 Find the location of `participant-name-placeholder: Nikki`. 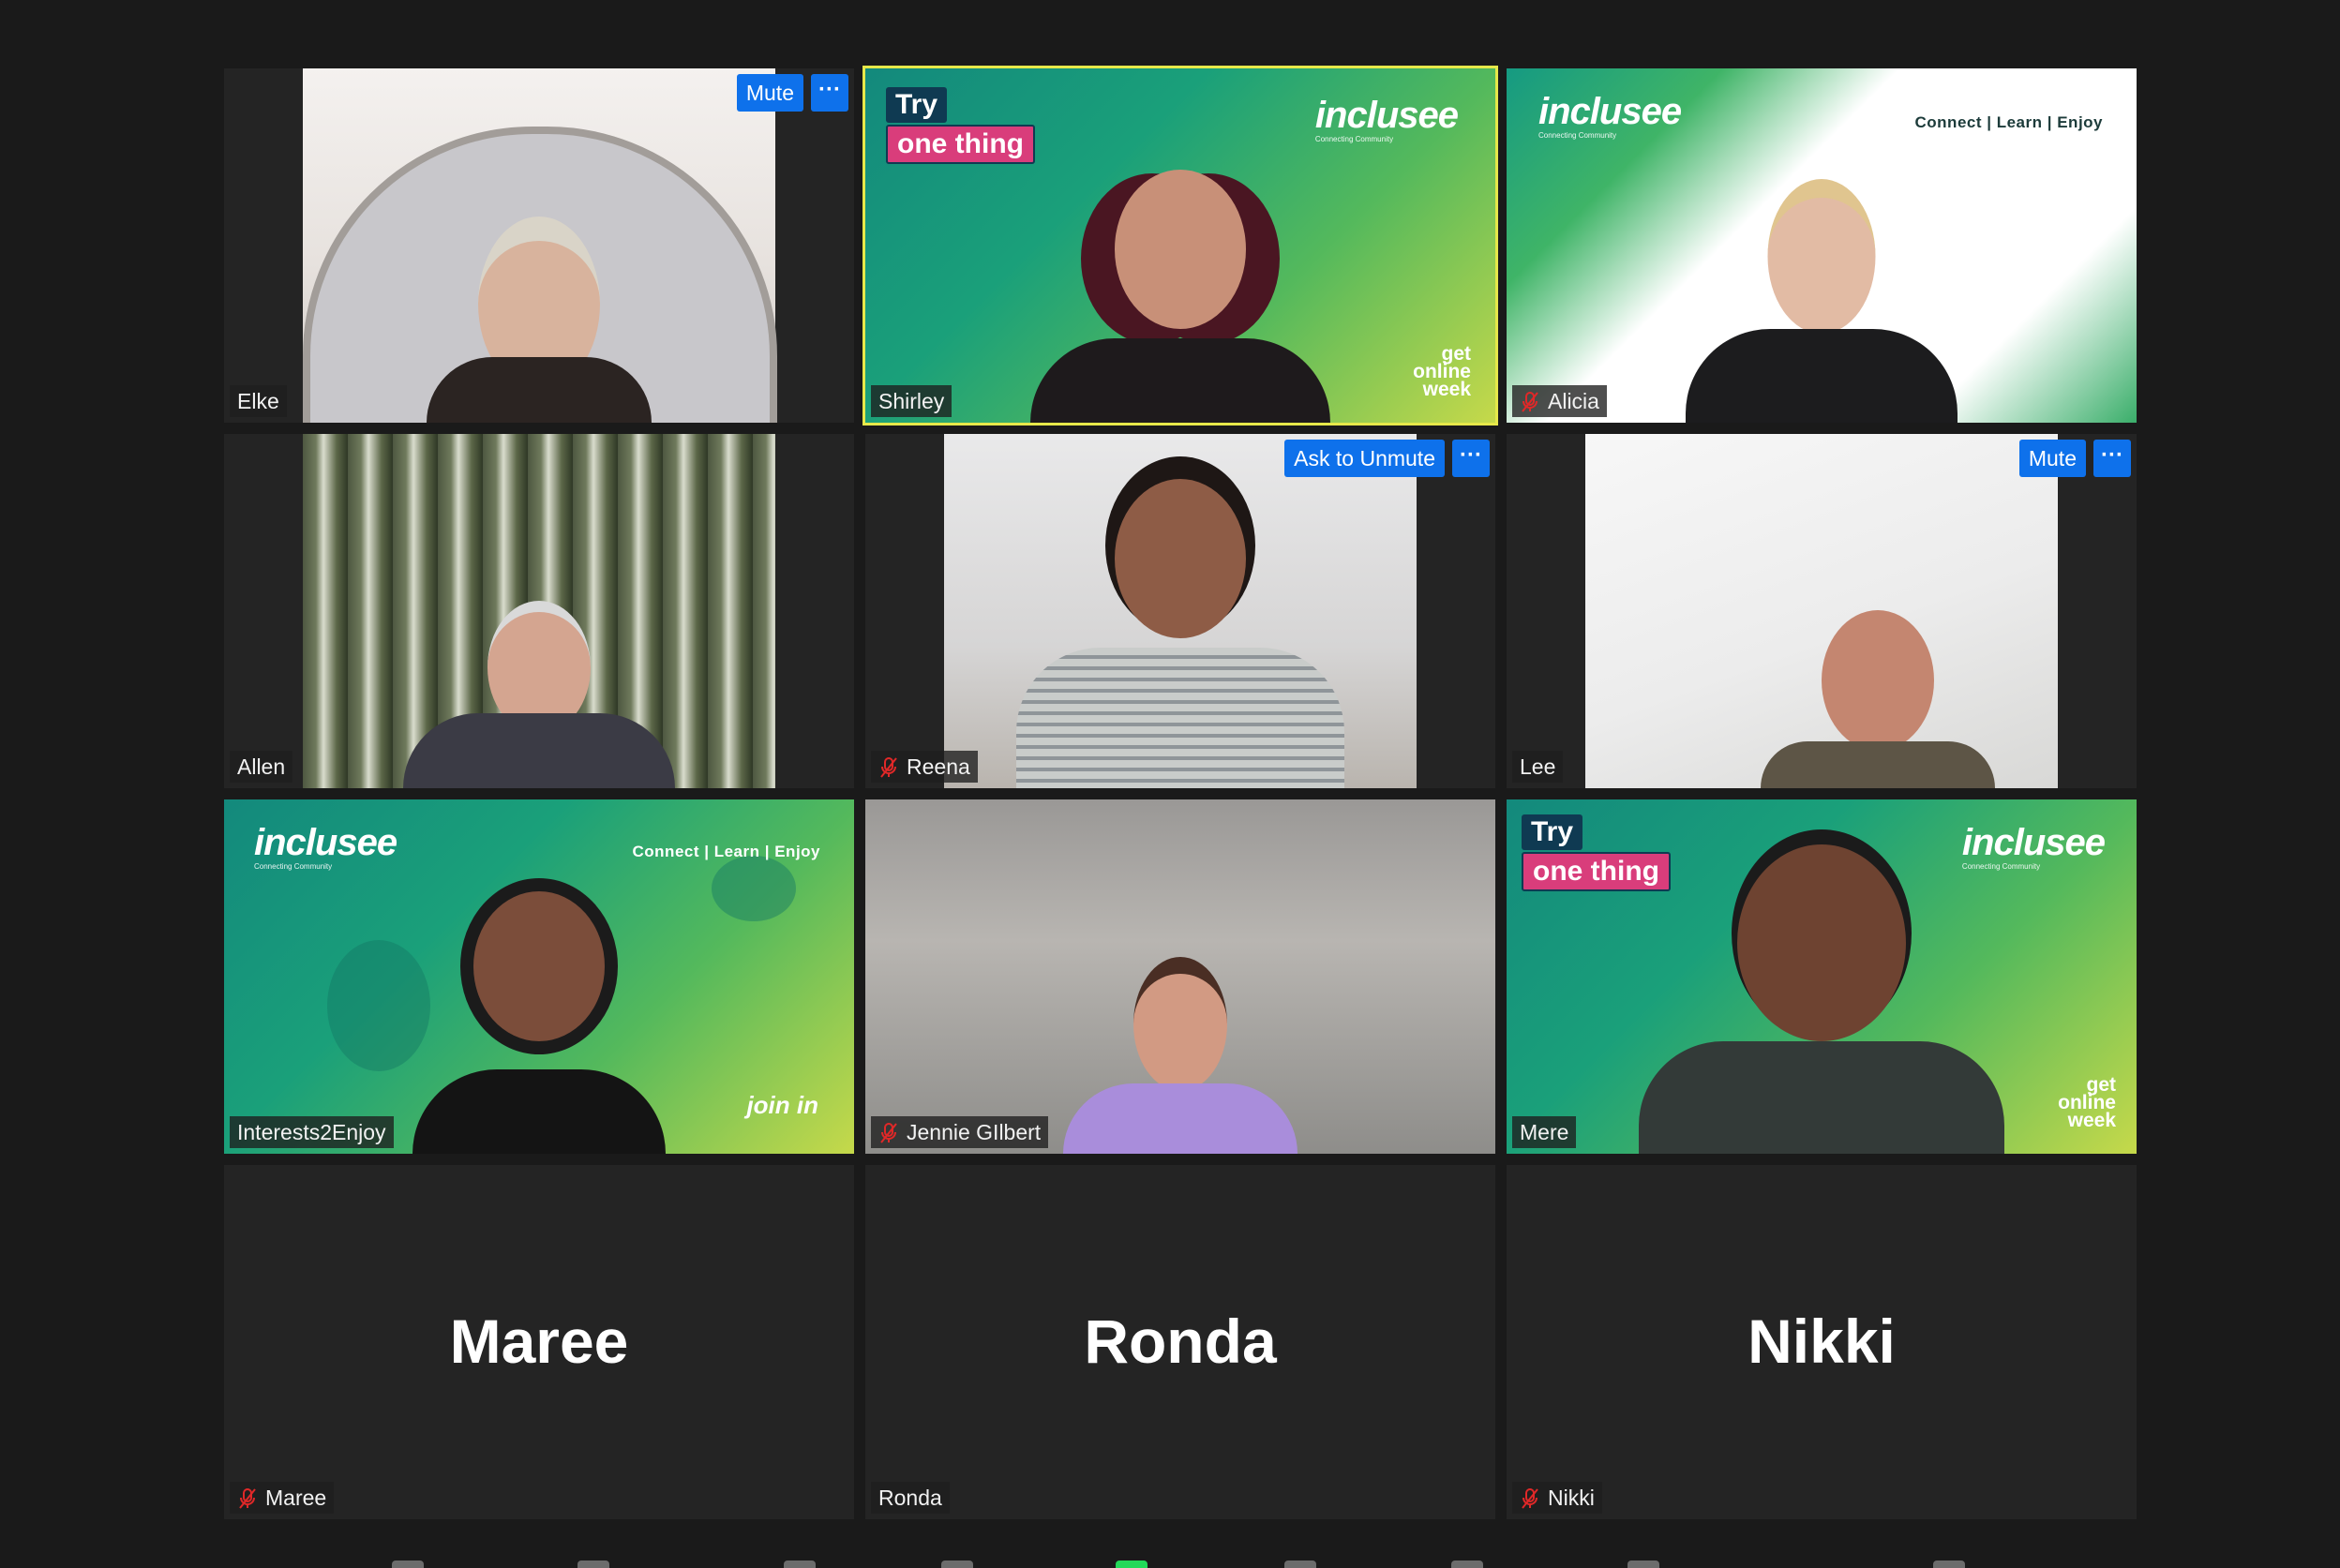

participant-name-placeholder: Nikki is located at coordinates (1822, 1342).